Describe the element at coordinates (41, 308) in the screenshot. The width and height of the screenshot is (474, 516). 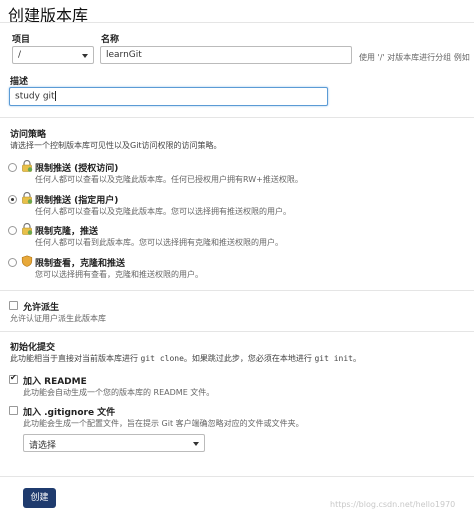
I see `allow-fork-label: 允许派生` at that location.